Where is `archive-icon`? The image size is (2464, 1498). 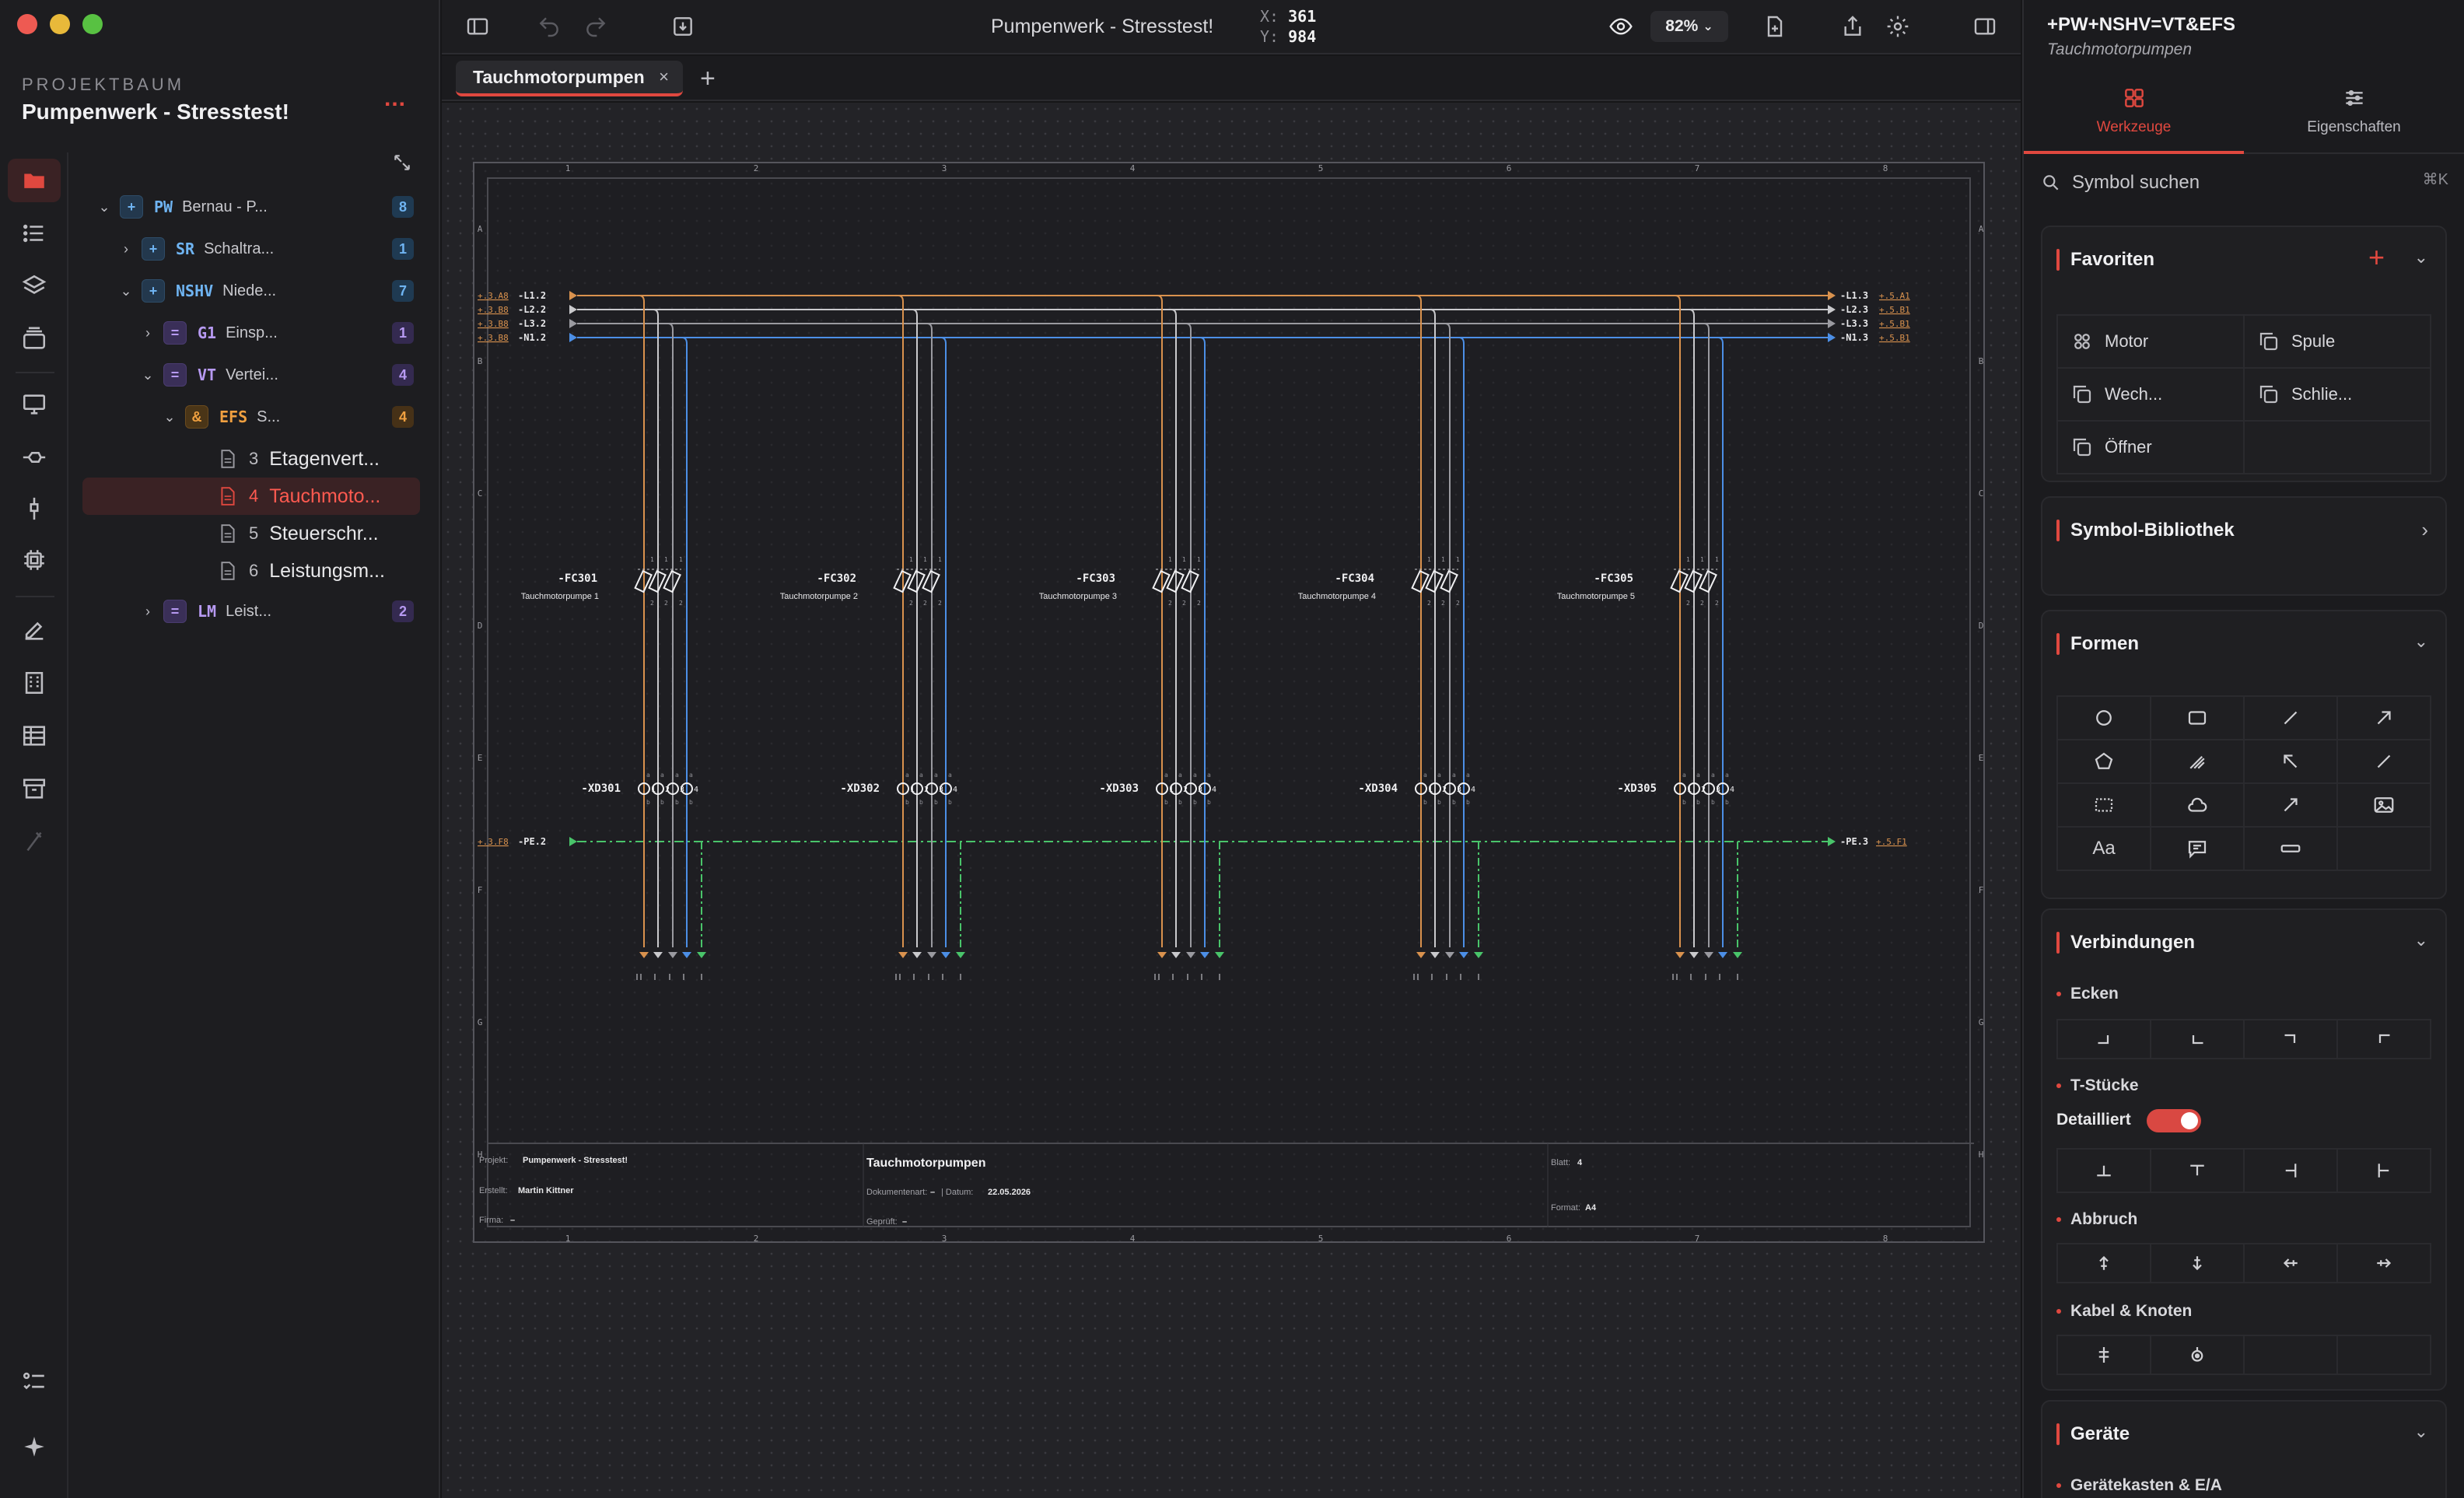
archive-icon is located at coordinates (34, 789).